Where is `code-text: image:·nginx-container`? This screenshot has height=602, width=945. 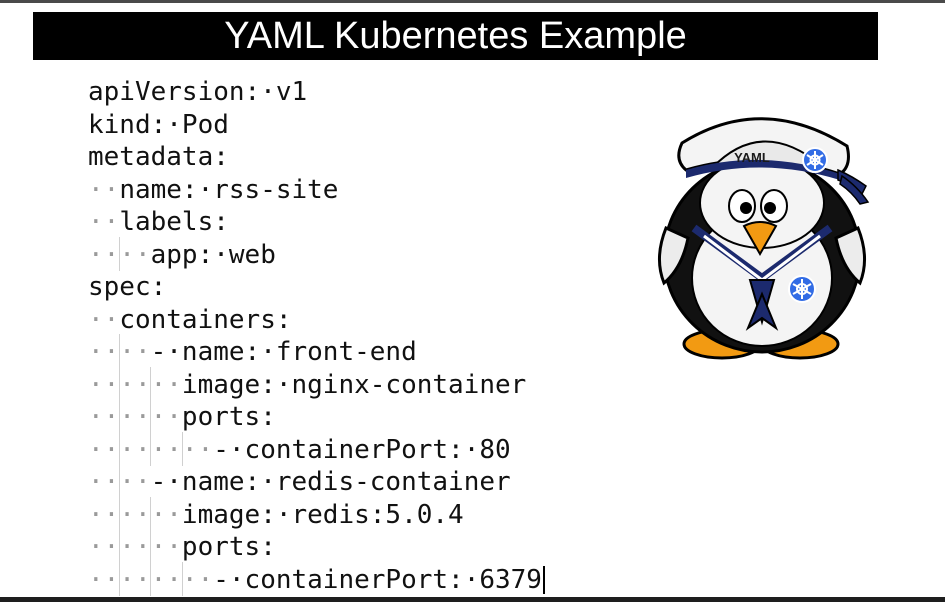
code-text: image:·nginx-container is located at coordinates (354, 384).